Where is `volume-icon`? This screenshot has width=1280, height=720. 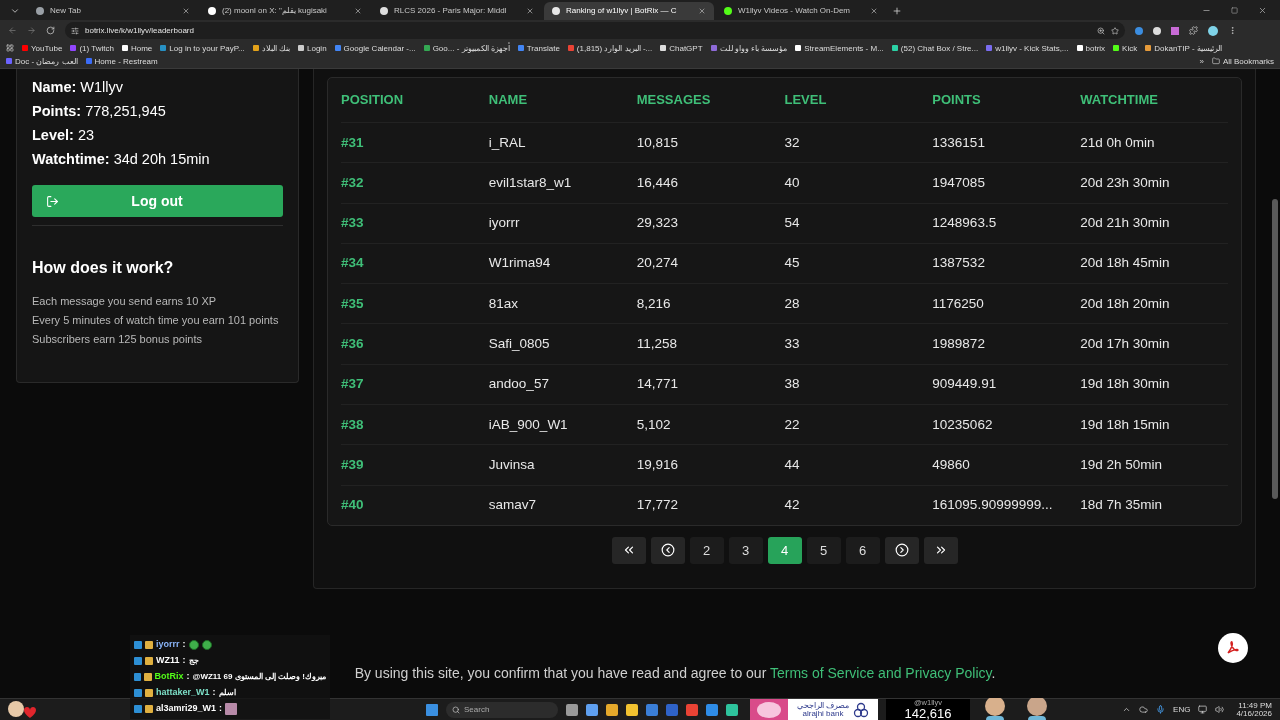 volume-icon is located at coordinates (1220, 709).